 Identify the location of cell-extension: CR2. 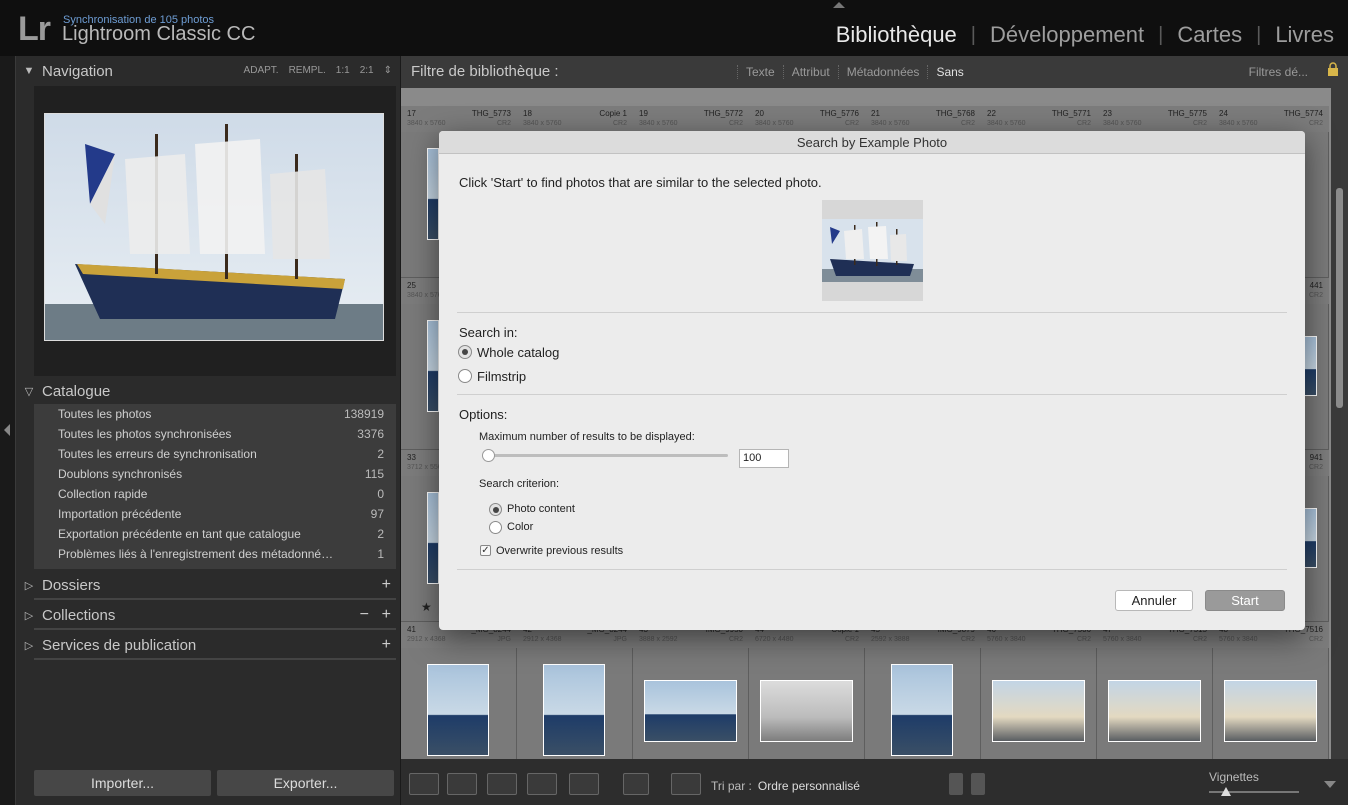
(735, 123).